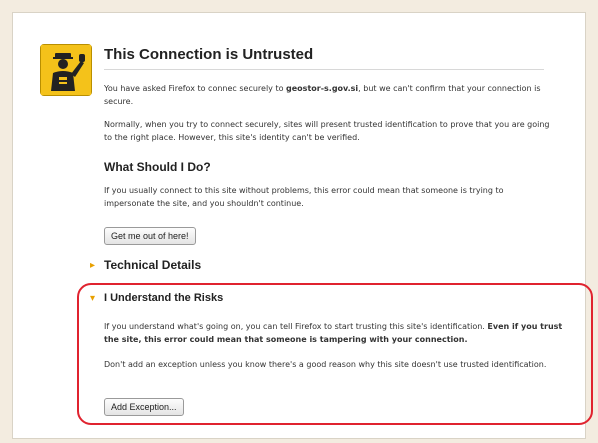  I want to click on technical-details-heading: Technical Details, so click(153, 265).